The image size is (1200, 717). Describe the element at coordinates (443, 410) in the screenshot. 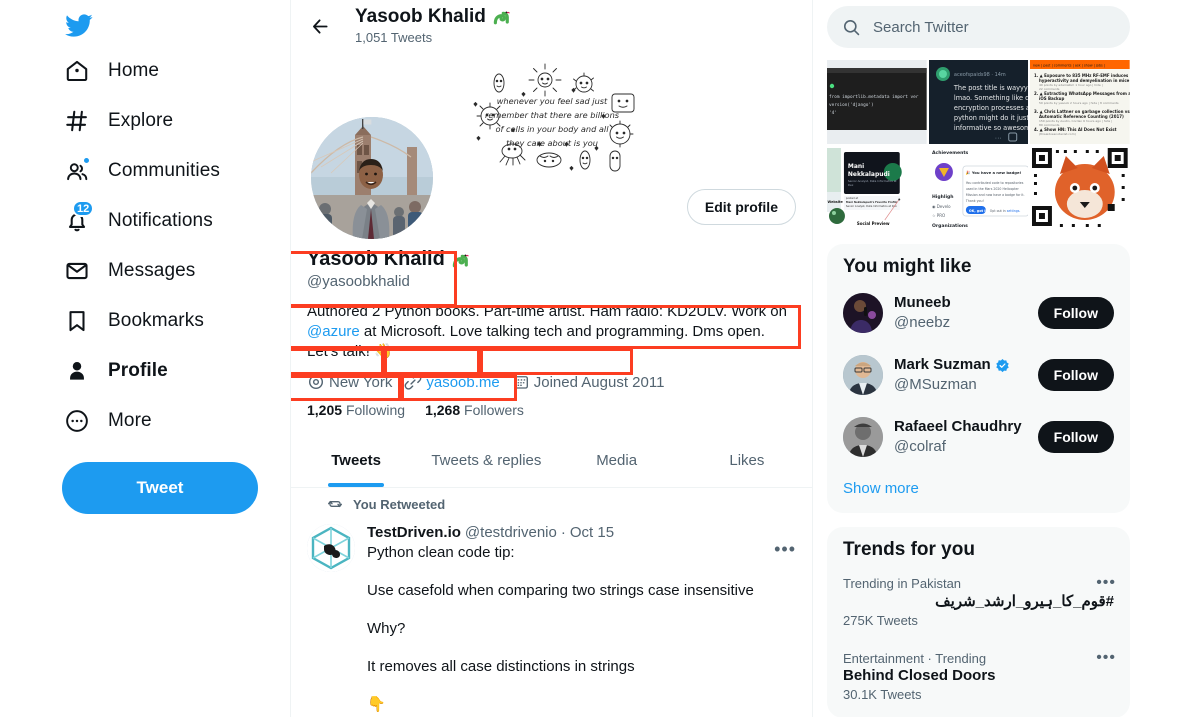

I see `followers-count: 1,268` at that location.